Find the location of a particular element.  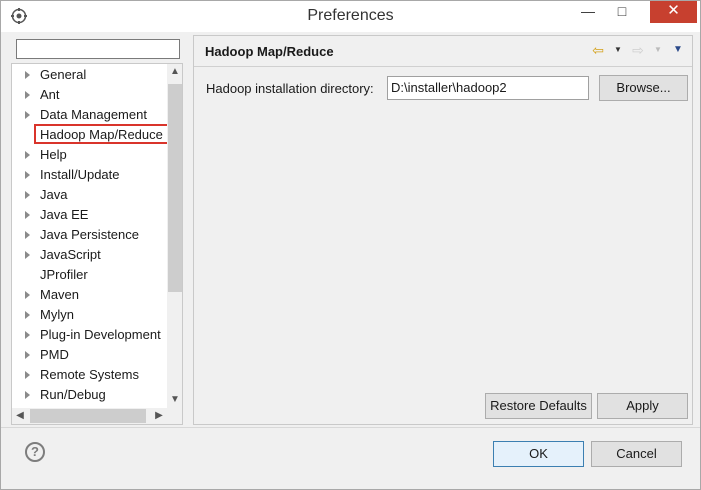

help-icon: ? is located at coordinates (35, 452).